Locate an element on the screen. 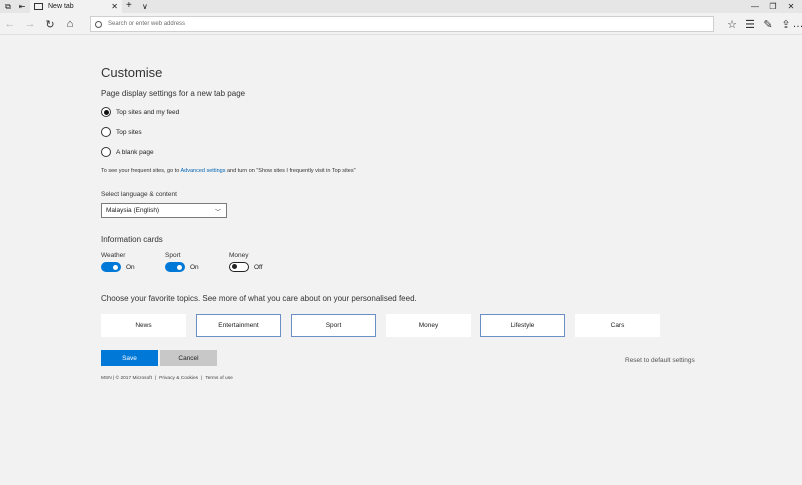 This screenshot has height=485, width=802. tab-list-chevron-icon: ∨ is located at coordinates (145, 6).